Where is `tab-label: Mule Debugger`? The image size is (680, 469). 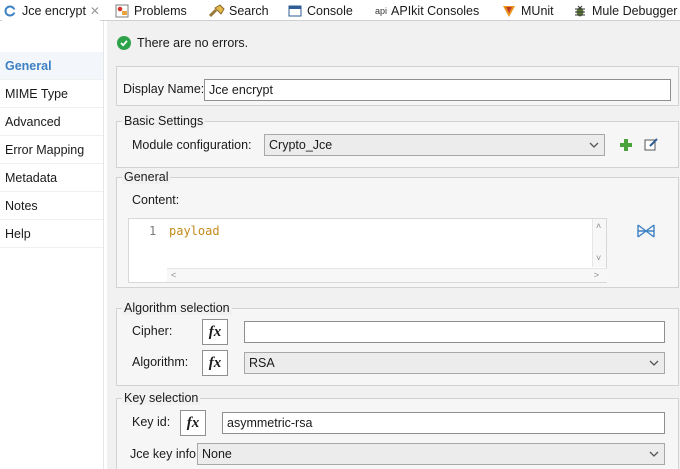
tab-label: Mule Debugger is located at coordinates (635, 10).